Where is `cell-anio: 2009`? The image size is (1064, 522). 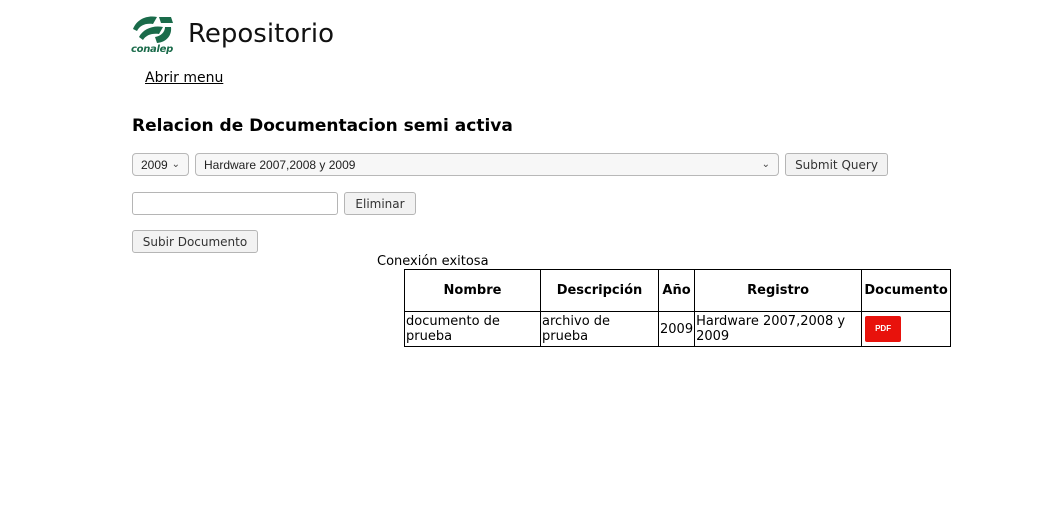
cell-anio: 2009 is located at coordinates (676, 329).